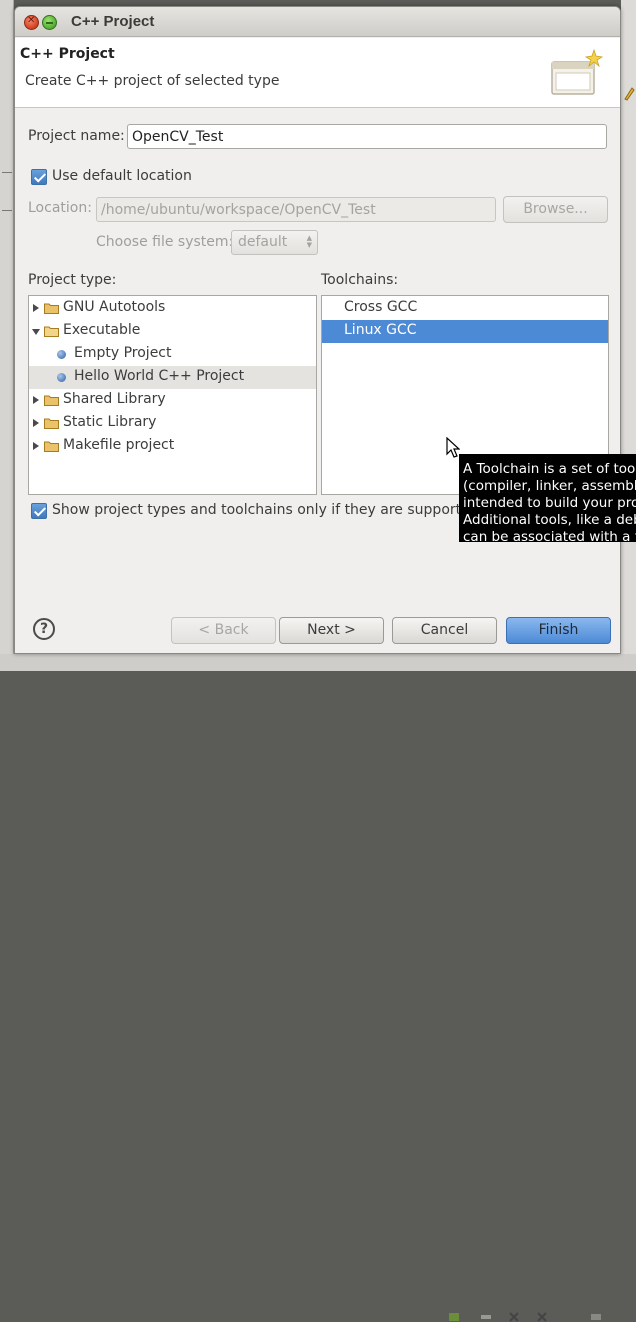 The width and height of the screenshot is (636, 1322). What do you see at coordinates (549, 520) in the screenshot?
I see `tooltip-line: Additional tools, like a deb` at bounding box center [549, 520].